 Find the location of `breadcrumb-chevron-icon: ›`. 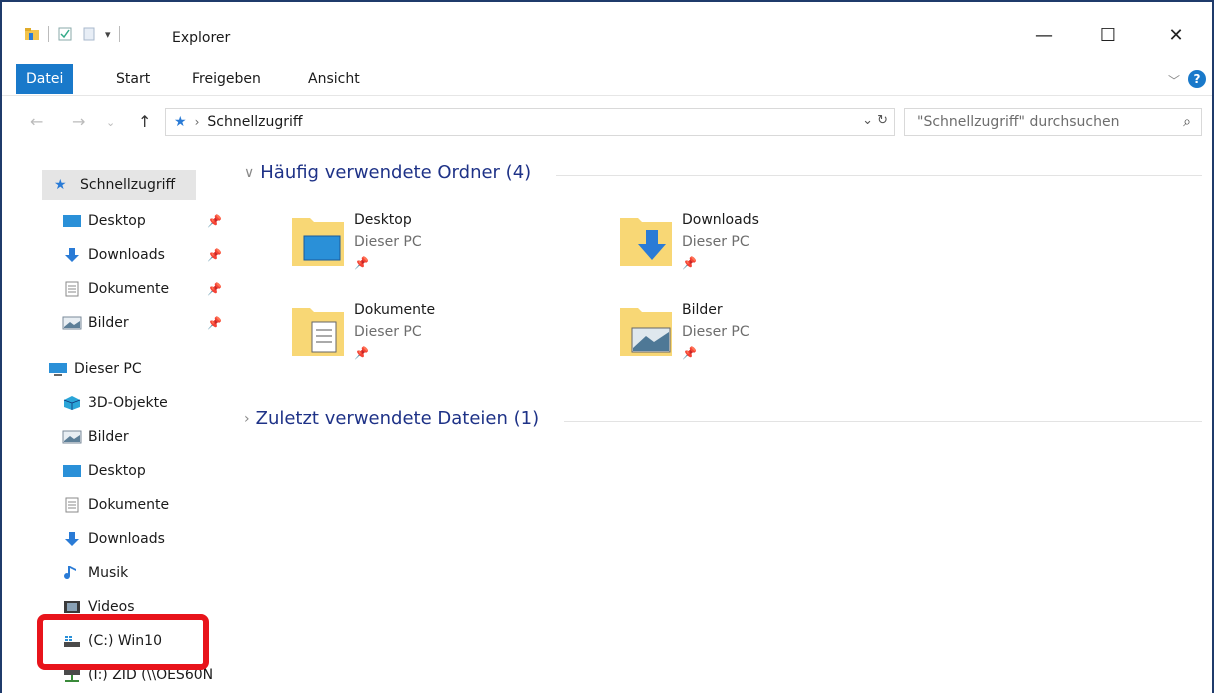

breadcrumb-chevron-icon: › is located at coordinates (197, 122).